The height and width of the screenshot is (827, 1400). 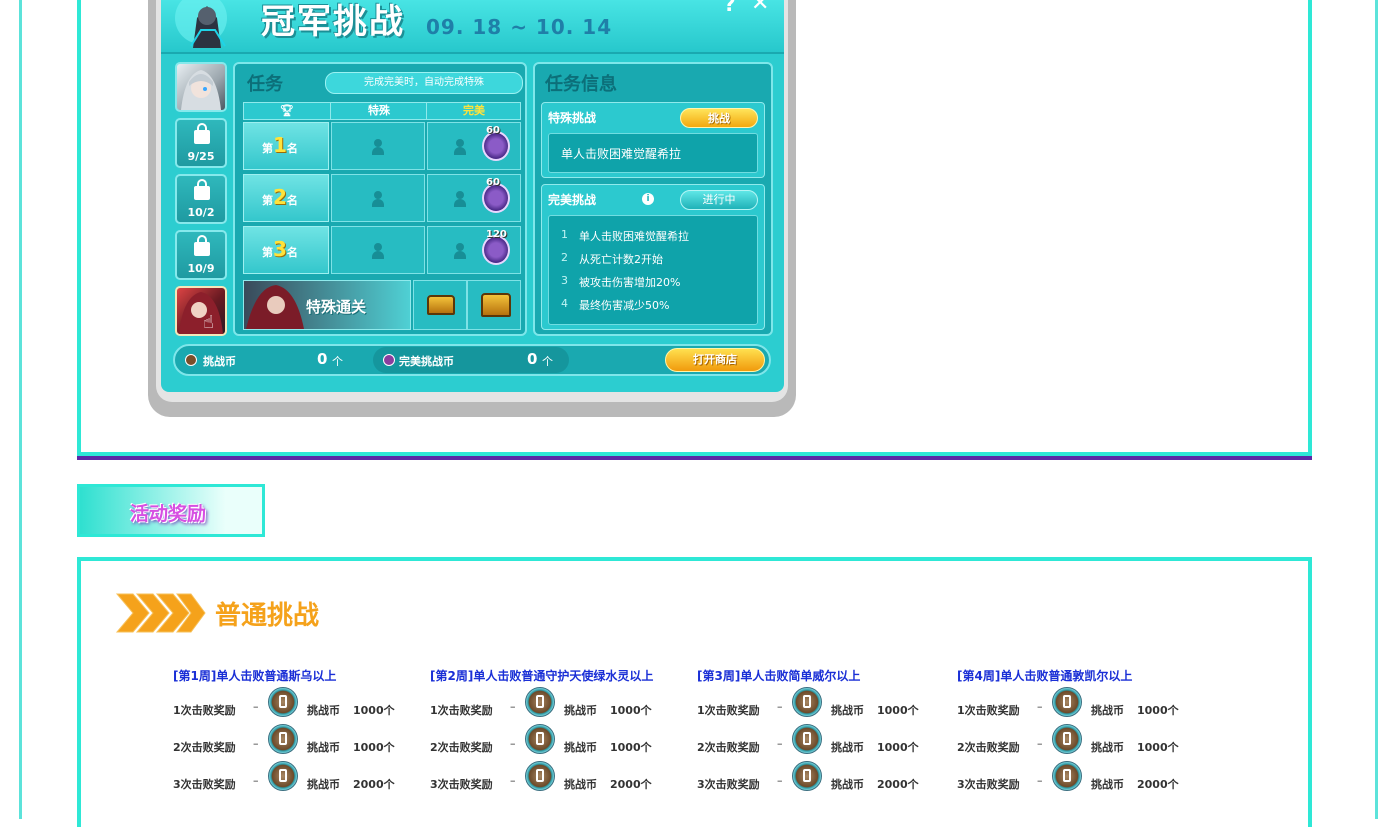 What do you see at coordinates (547, 361) in the screenshot?
I see `perfect-coin-unit: 个` at bounding box center [547, 361].